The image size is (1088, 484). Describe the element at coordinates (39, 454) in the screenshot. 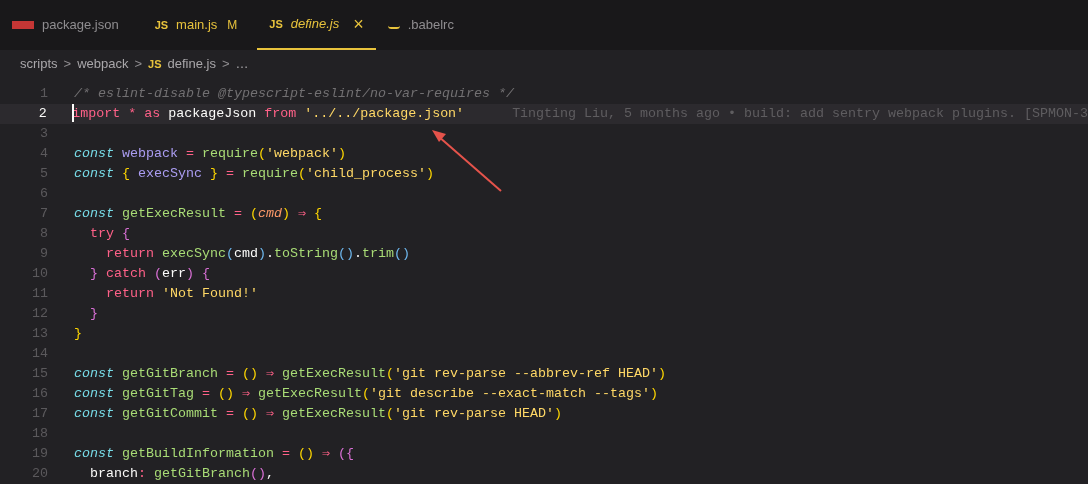

I see `line-number: 19` at that location.